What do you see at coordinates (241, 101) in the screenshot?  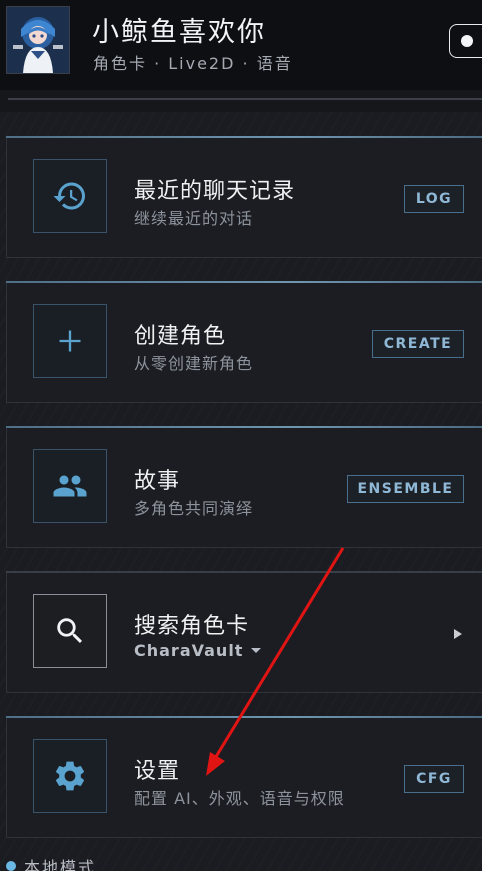 I see `header-divider` at bounding box center [241, 101].